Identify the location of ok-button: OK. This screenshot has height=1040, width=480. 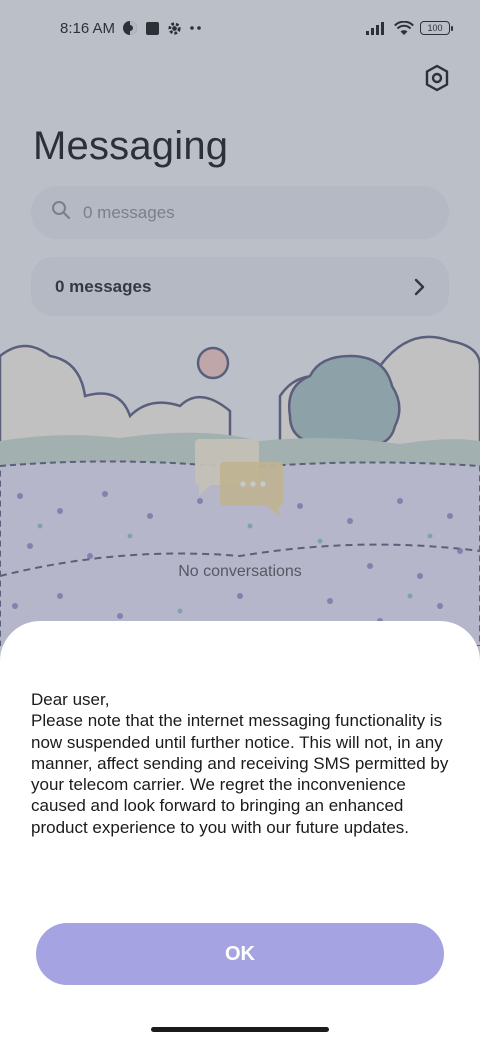
(240, 954).